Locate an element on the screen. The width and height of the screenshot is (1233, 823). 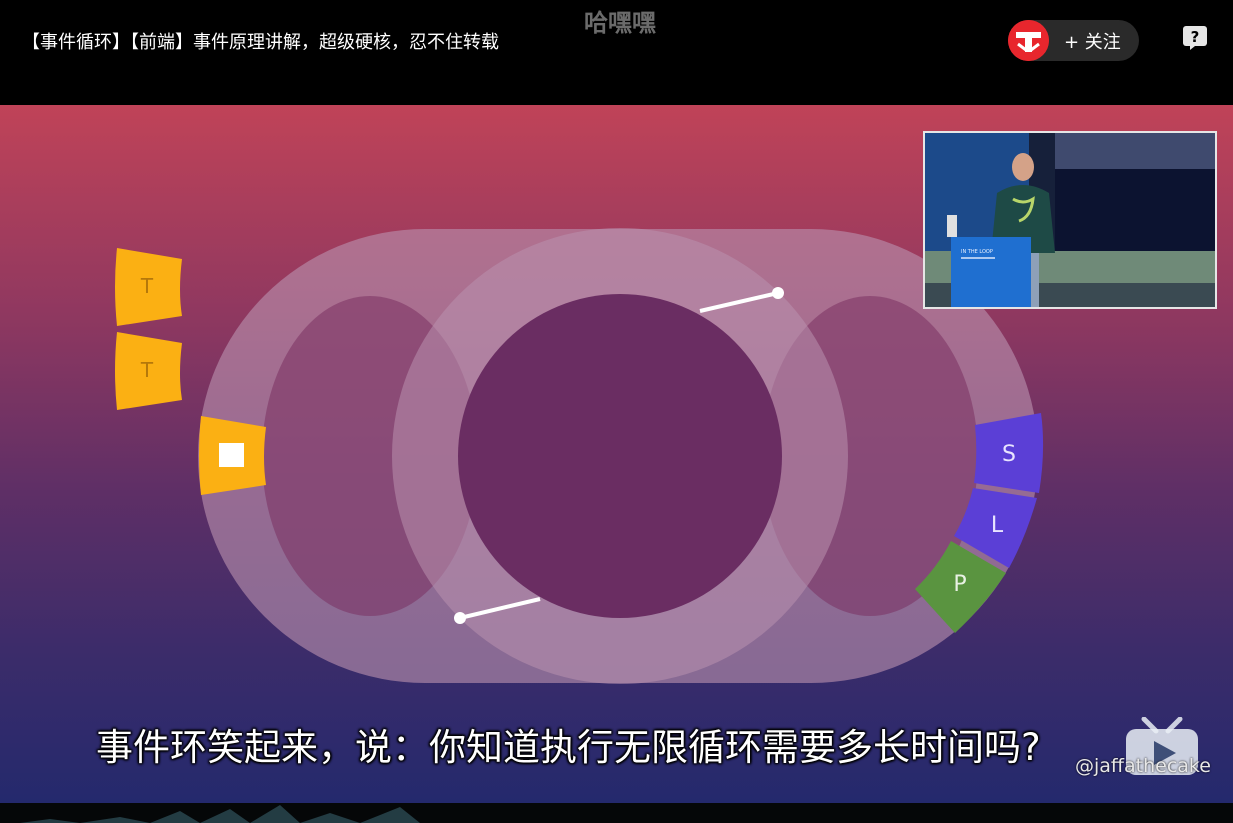
speaker-pip: IN THE LOOP is located at coordinates (1070, 220).